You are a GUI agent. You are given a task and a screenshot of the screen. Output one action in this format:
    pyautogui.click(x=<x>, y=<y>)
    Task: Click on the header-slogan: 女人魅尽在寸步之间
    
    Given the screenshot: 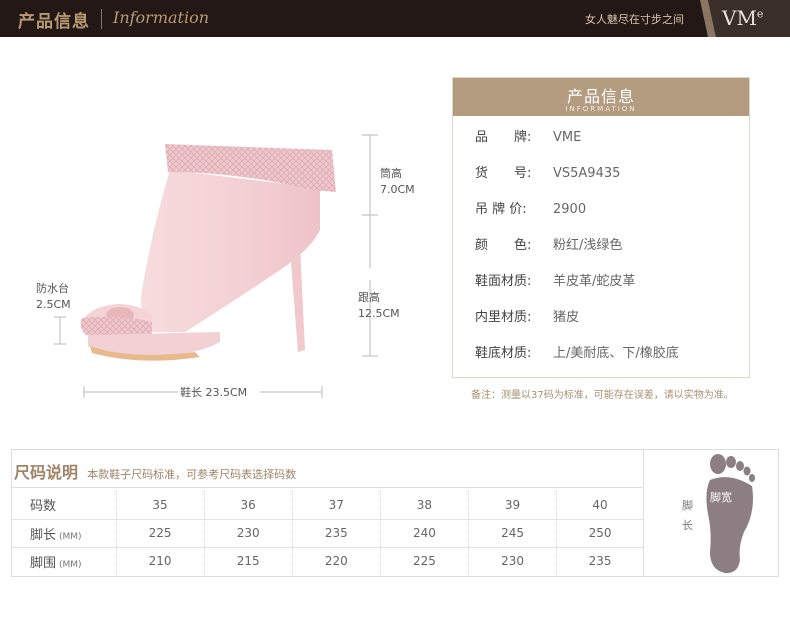 What is the action you would take?
    pyautogui.click(x=634, y=19)
    